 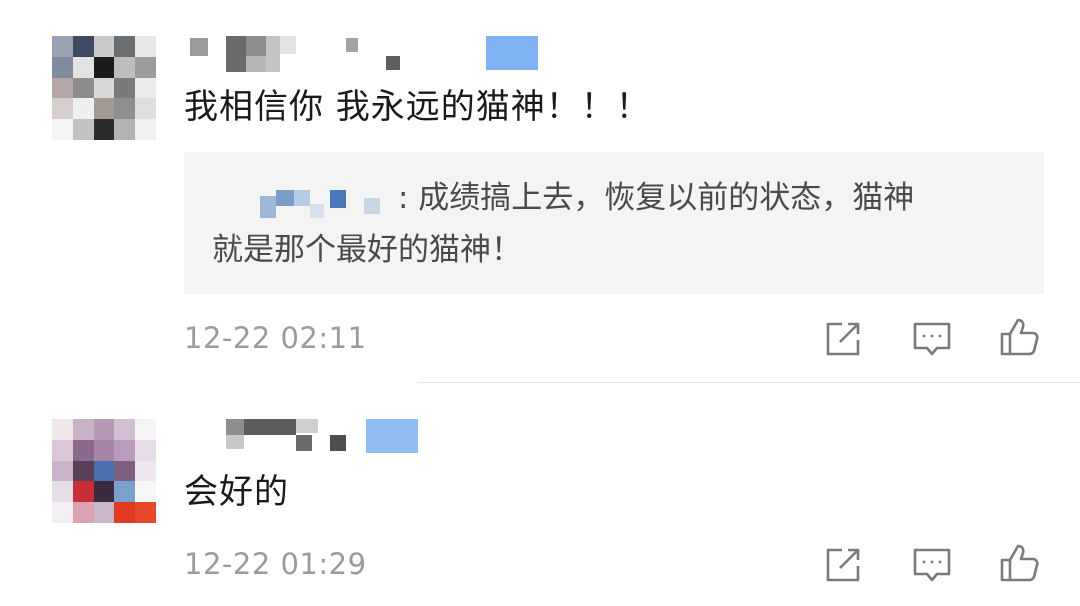 I want to click on timestamp: 12-22 01:29, so click(x=275, y=564).